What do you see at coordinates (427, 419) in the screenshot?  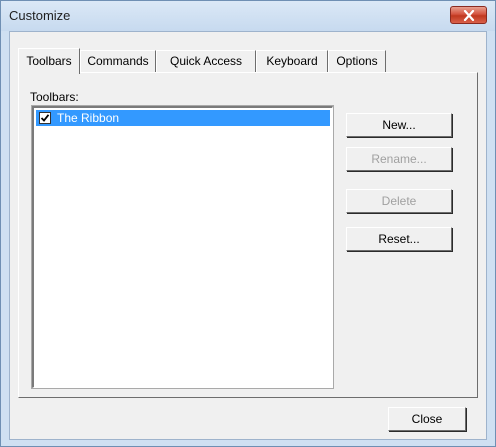 I see `close-button: Close` at bounding box center [427, 419].